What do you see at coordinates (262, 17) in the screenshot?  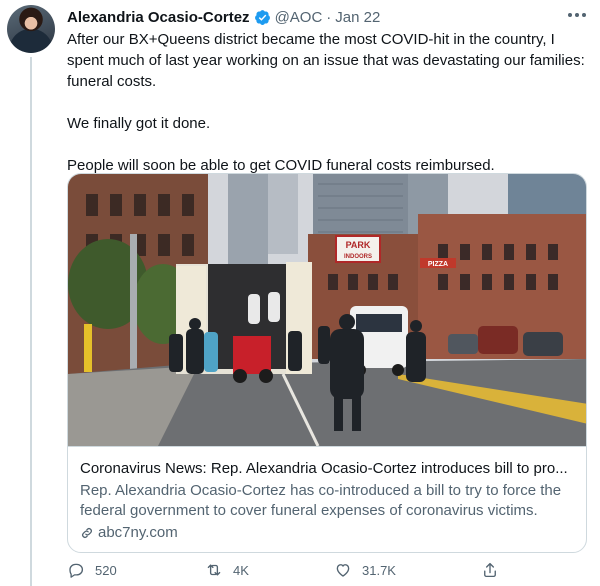 I see `verified-badge-icon` at bounding box center [262, 17].